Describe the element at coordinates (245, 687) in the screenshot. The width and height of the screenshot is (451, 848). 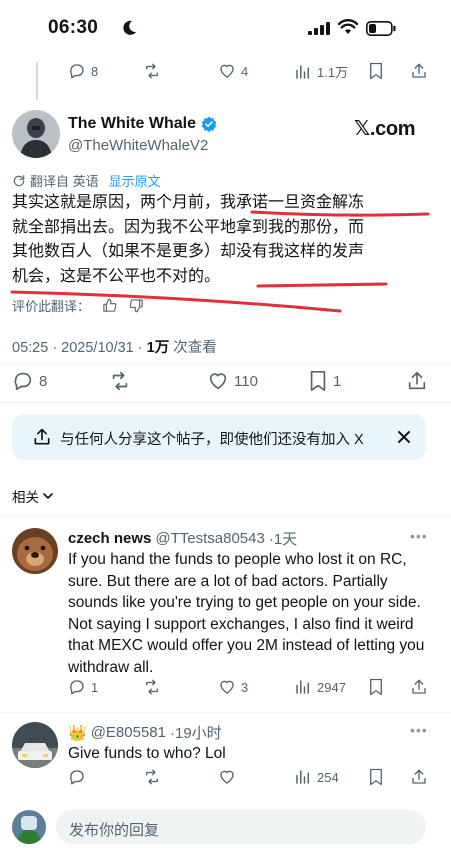
I see `like-count: 3` at that location.